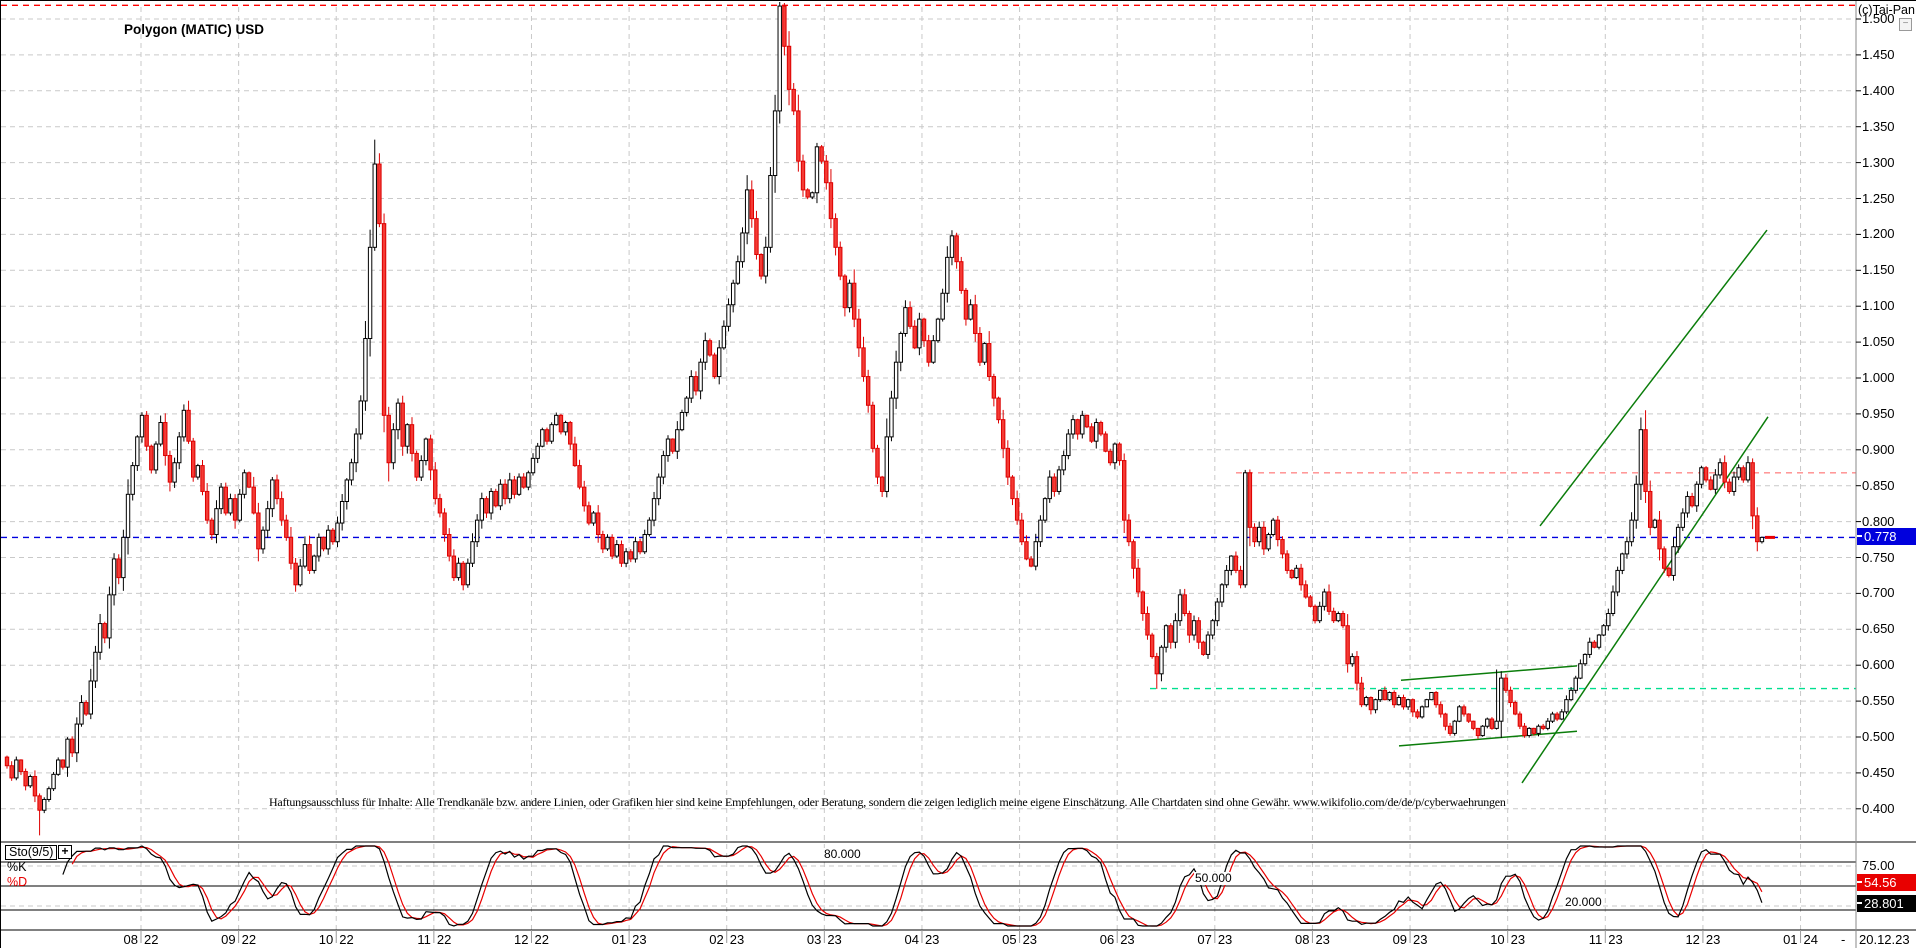  Describe the element at coordinates (65, 852) in the screenshot. I see `sto-add-button: +` at that location.